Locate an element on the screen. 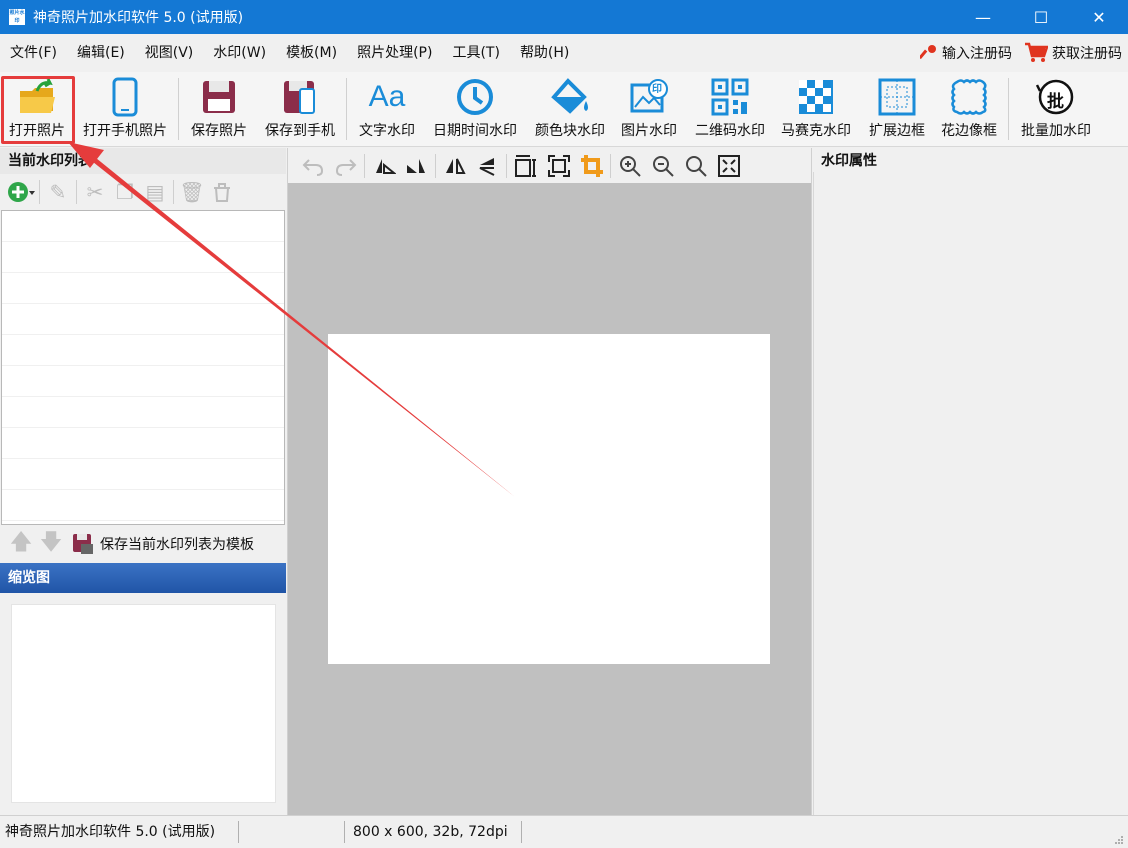 This screenshot has height=848, width=1128. edit-watermark-button: ✎ is located at coordinates (58, 192).